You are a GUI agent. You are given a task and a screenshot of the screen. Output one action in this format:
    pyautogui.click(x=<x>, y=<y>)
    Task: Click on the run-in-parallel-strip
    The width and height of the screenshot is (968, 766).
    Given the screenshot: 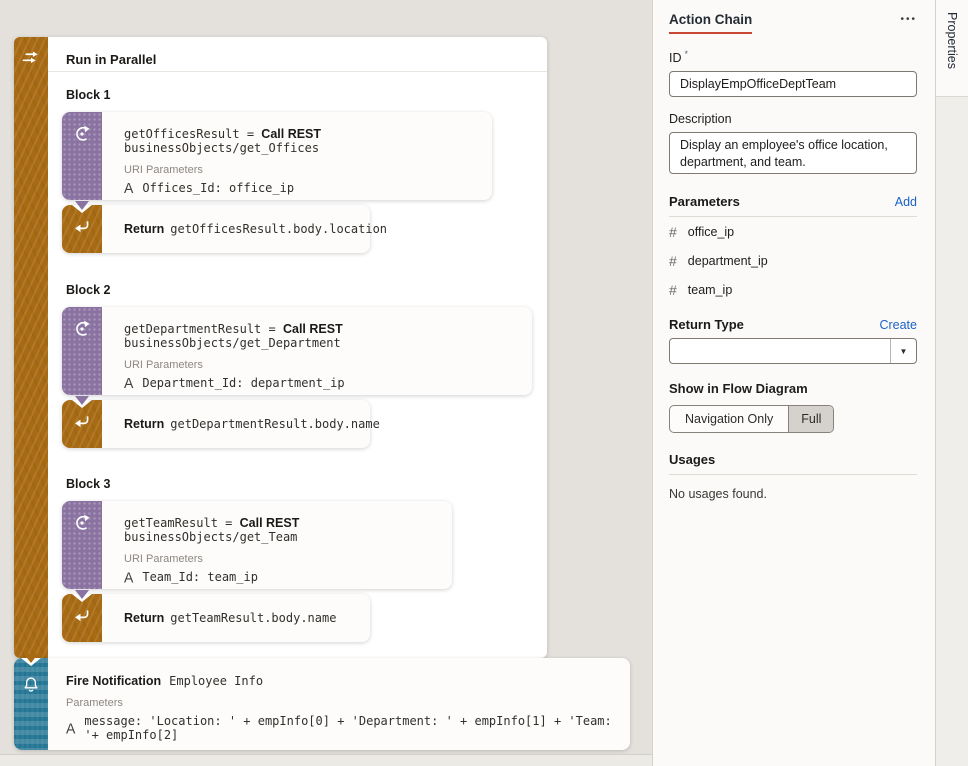 What is the action you would take?
    pyautogui.click(x=31, y=347)
    